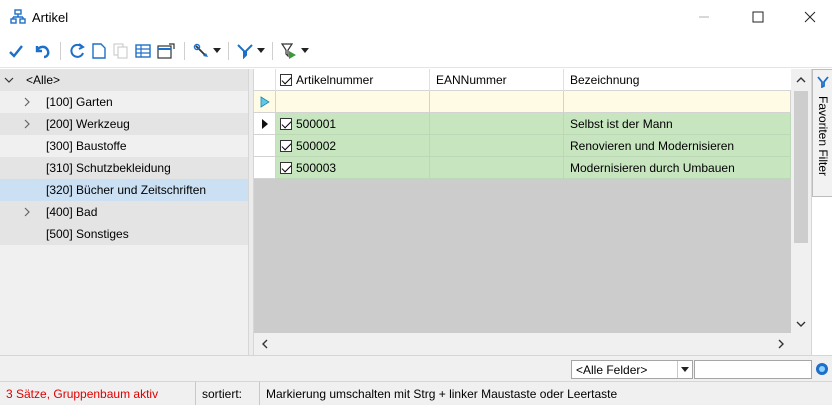 This screenshot has width=832, height=405. What do you see at coordinates (143, 51) in the screenshot?
I see `table-view-icon` at bounding box center [143, 51].